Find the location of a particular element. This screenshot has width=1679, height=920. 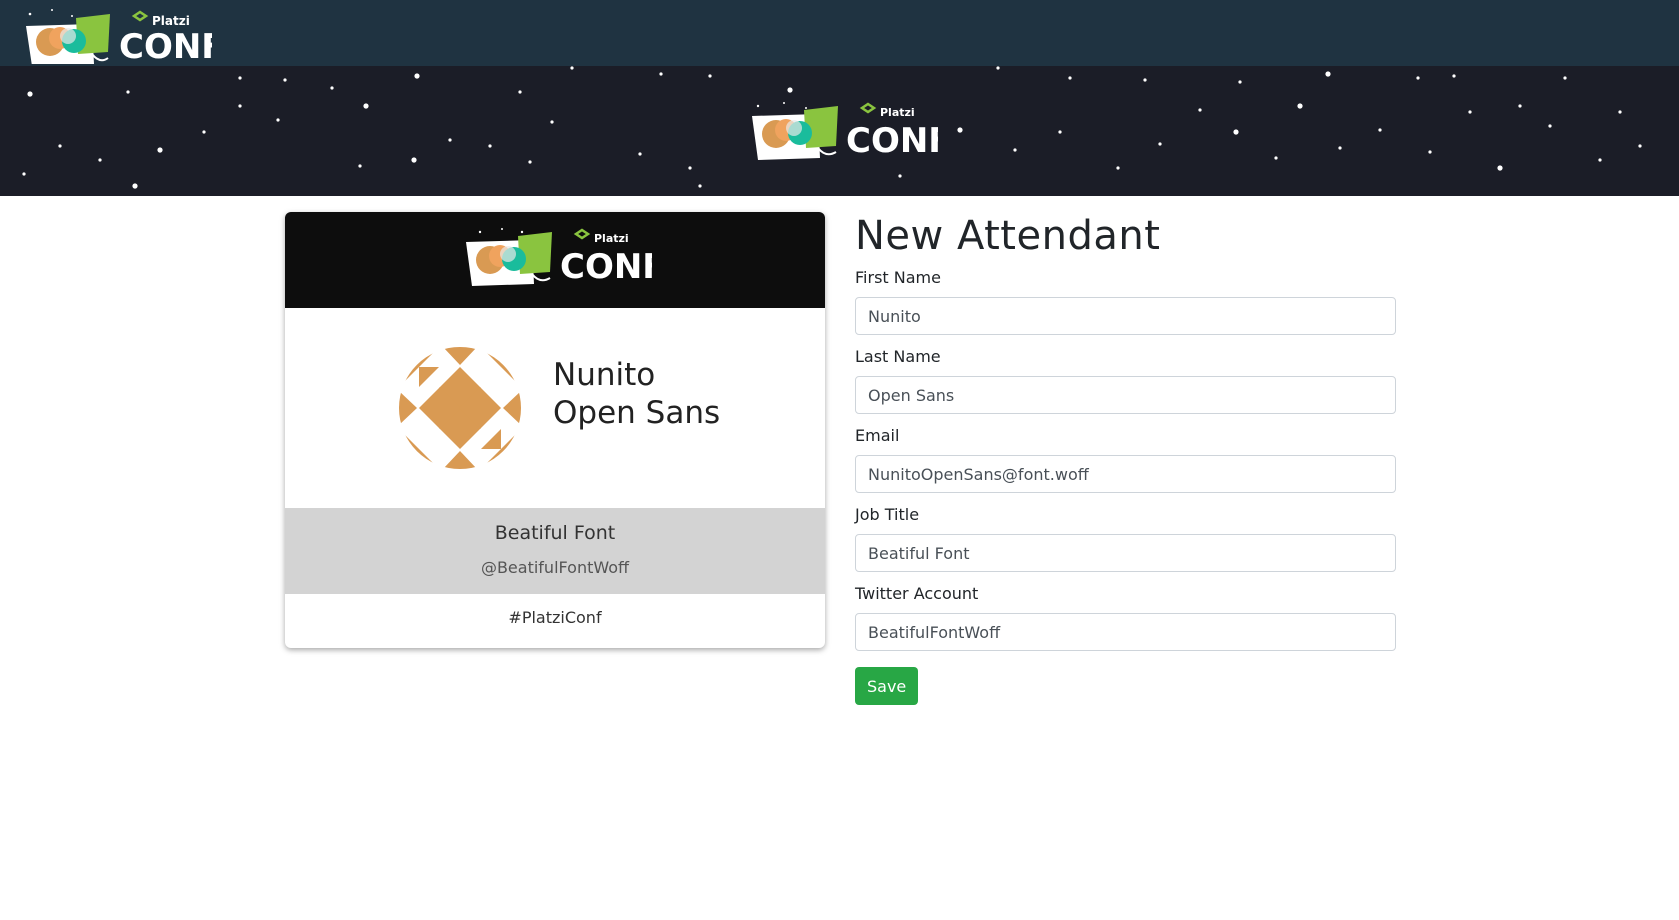

page-title: New Attendant is located at coordinates (1008, 236).